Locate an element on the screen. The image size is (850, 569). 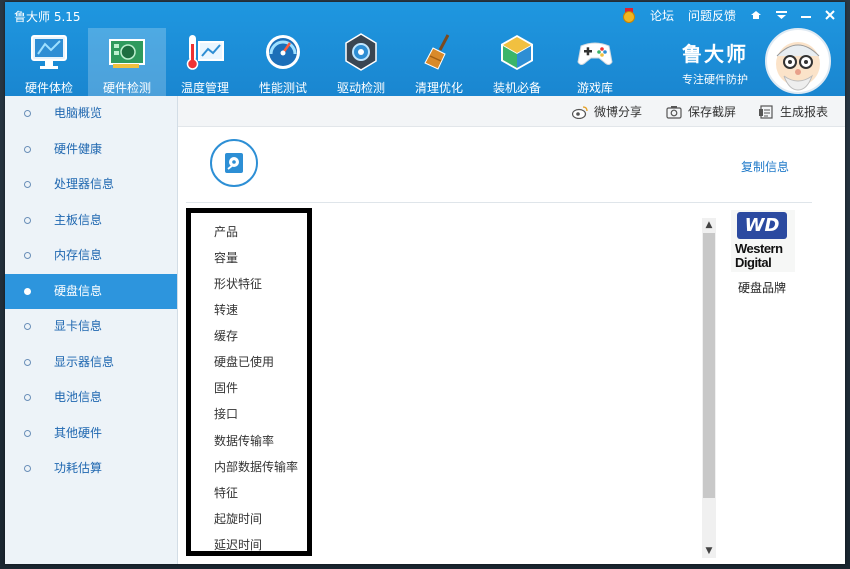
nav-label: 硬件检测 is located at coordinates (126, 88).